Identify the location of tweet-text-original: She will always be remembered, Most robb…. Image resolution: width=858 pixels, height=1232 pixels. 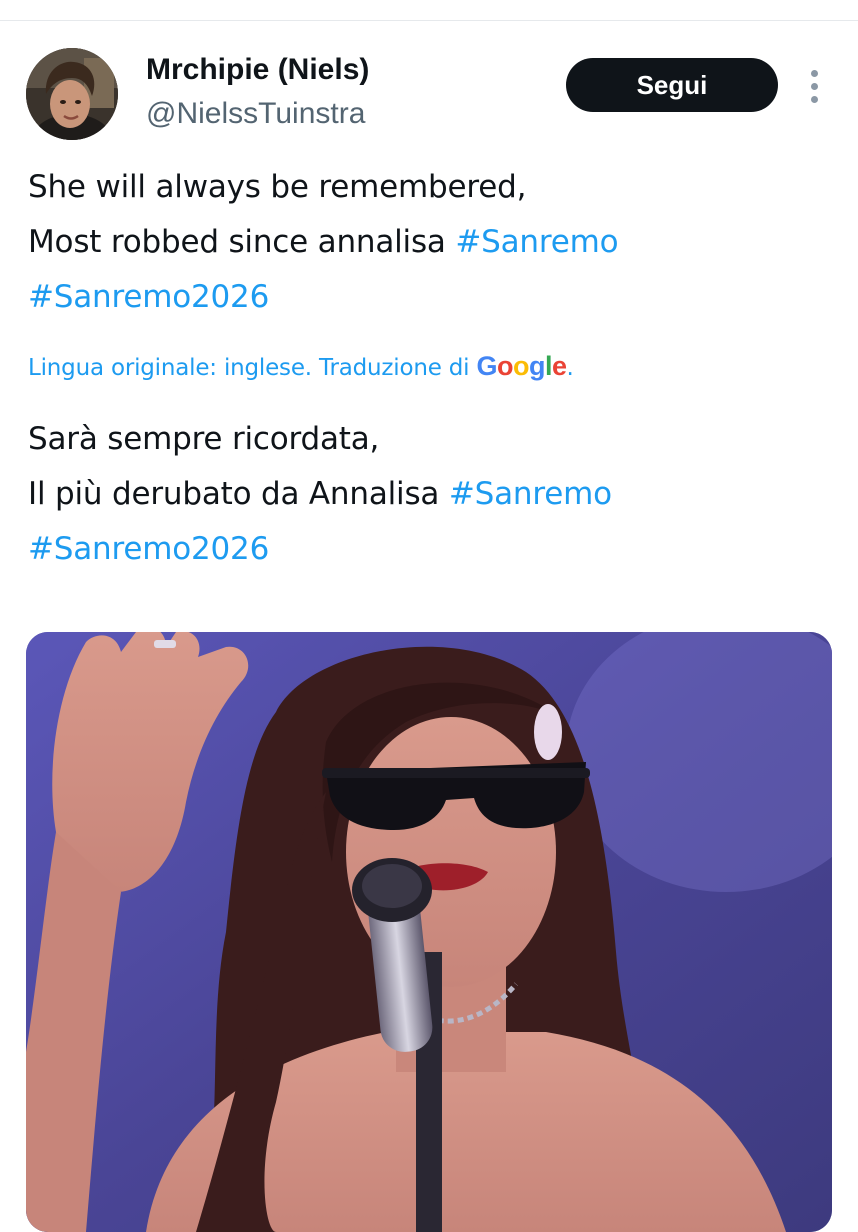
(323, 242).